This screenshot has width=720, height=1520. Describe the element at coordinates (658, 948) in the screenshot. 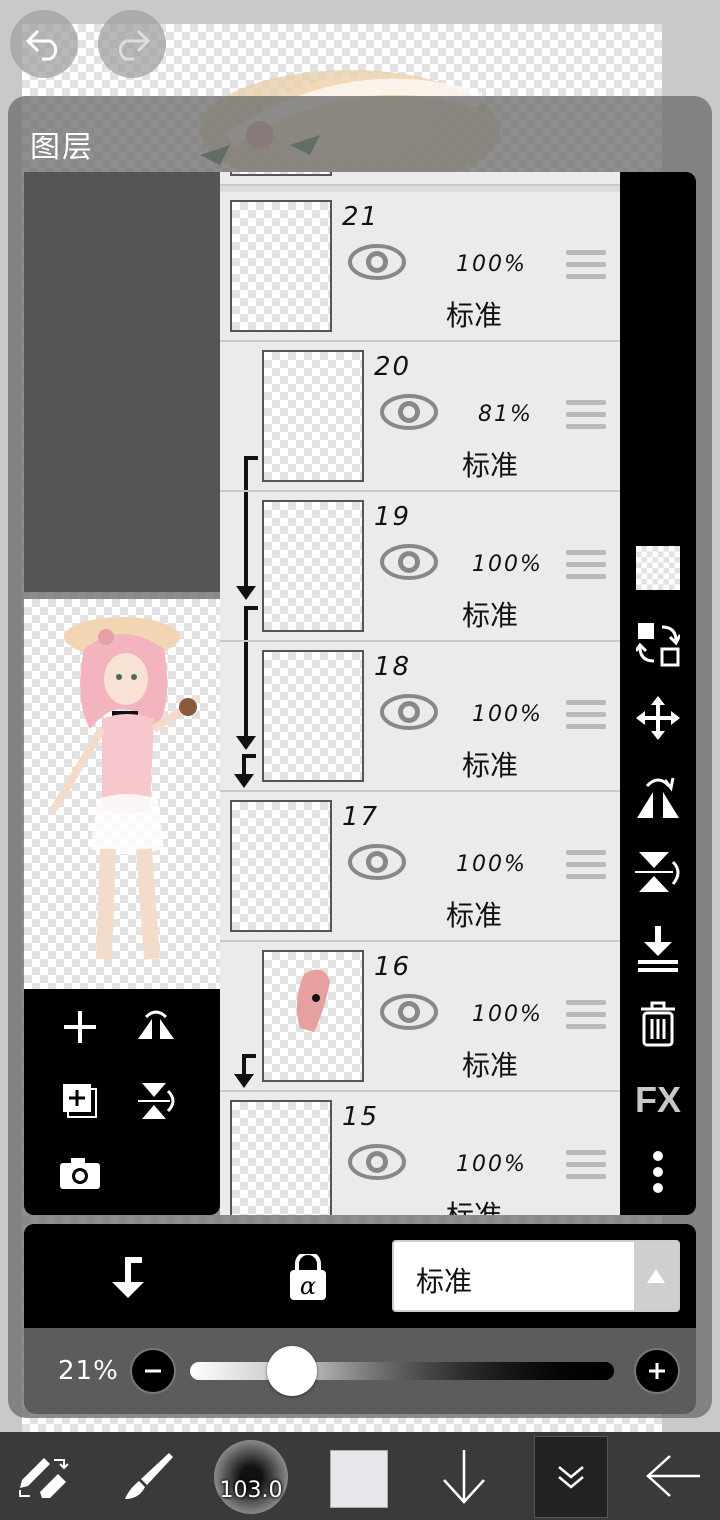

I see `merge-down-button` at that location.